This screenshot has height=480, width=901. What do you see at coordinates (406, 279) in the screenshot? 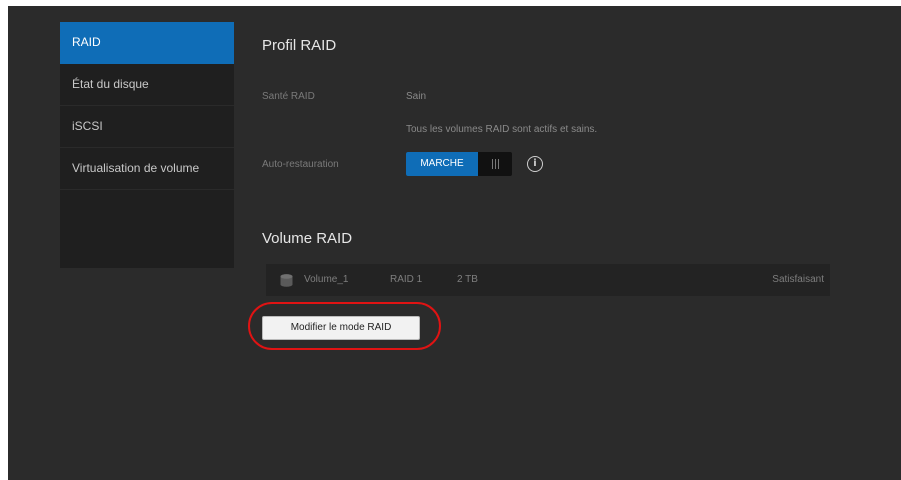
I see `volume-raid-level: RAID 1` at bounding box center [406, 279].